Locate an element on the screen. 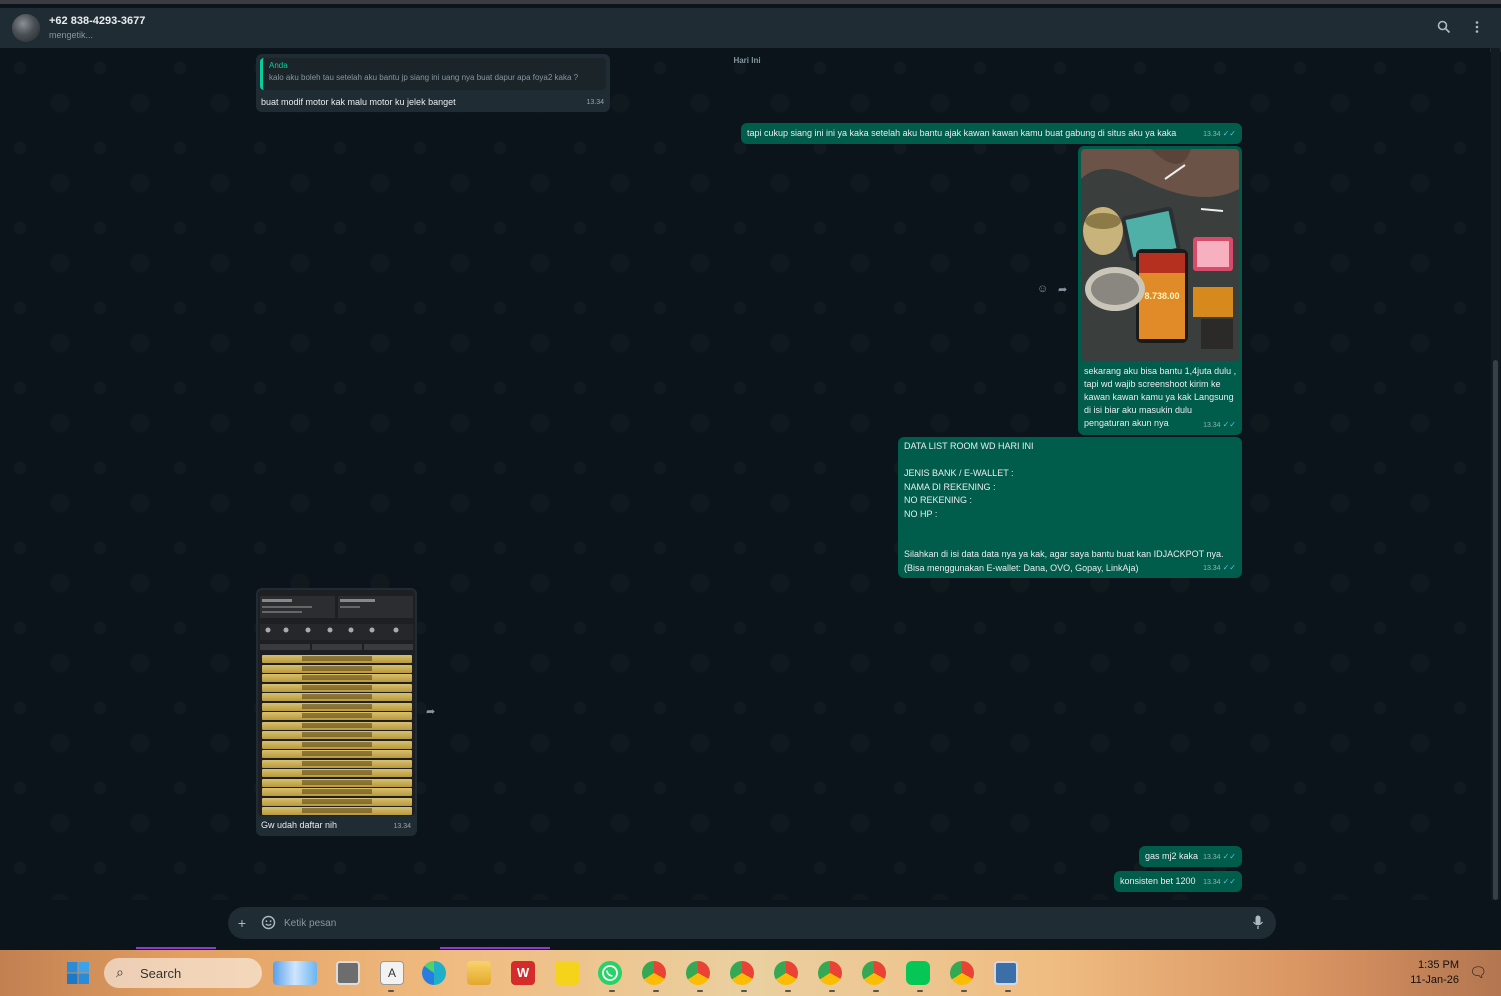 This screenshot has height=996, width=1501. image-attachment is located at coordinates (336, 703).